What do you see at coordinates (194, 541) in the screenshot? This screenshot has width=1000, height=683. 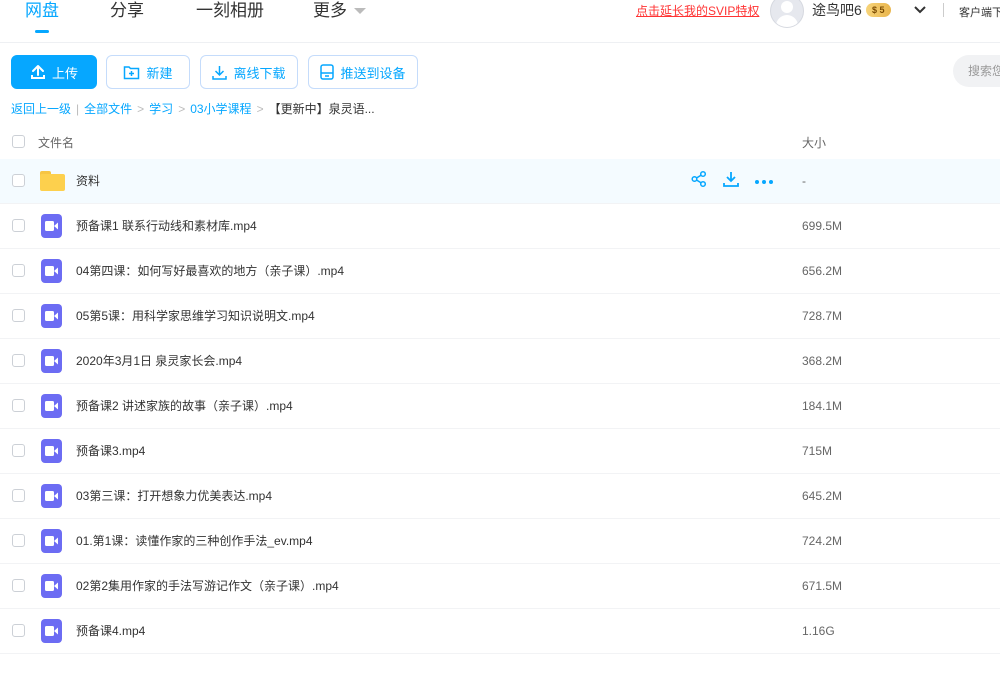 I see `file-name: 01.第1课：读懂作家的三种创作手法_ev.mp4` at bounding box center [194, 541].